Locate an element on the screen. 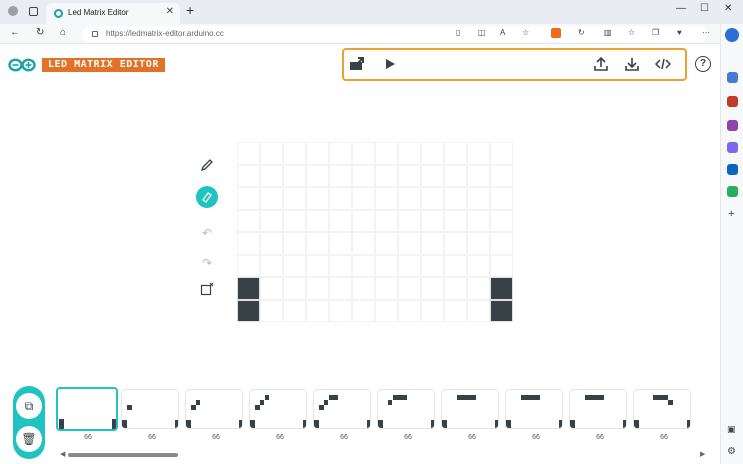  led-matrix-grid is located at coordinates (375, 232).